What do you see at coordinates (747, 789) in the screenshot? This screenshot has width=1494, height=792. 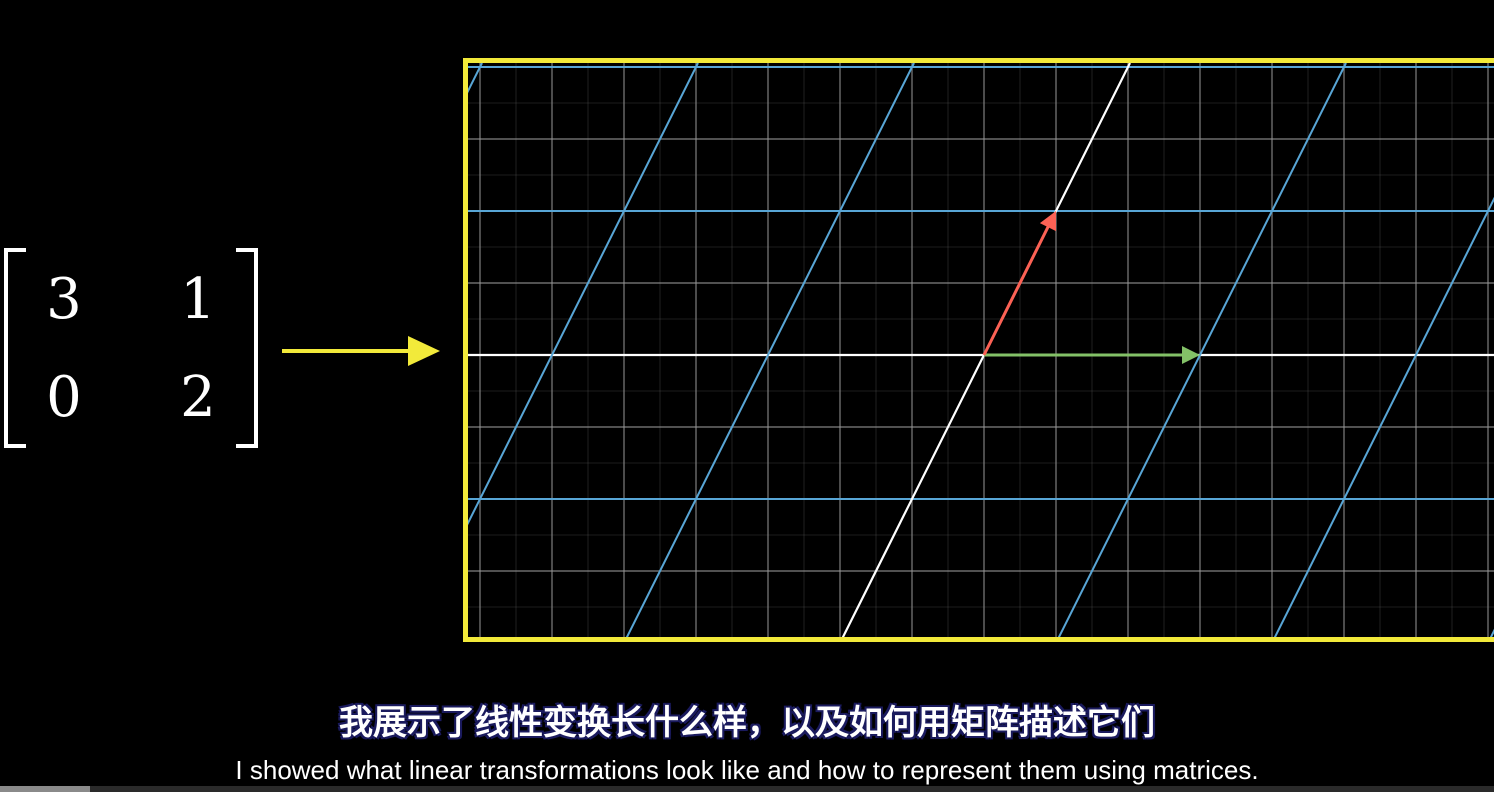 I see `video-progress-bar` at bounding box center [747, 789].